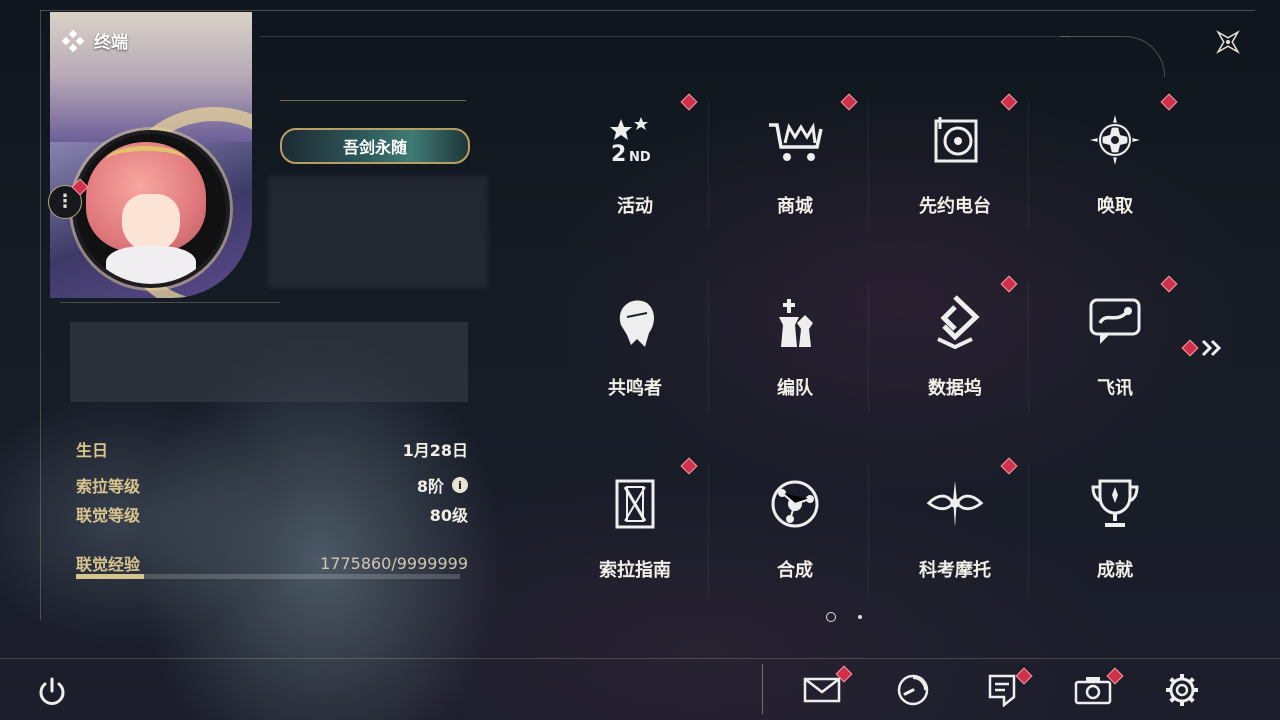 The height and width of the screenshot is (720, 1280). Describe the element at coordinates (822, 690) in the screenshot. I see `mail-icon` at that location.